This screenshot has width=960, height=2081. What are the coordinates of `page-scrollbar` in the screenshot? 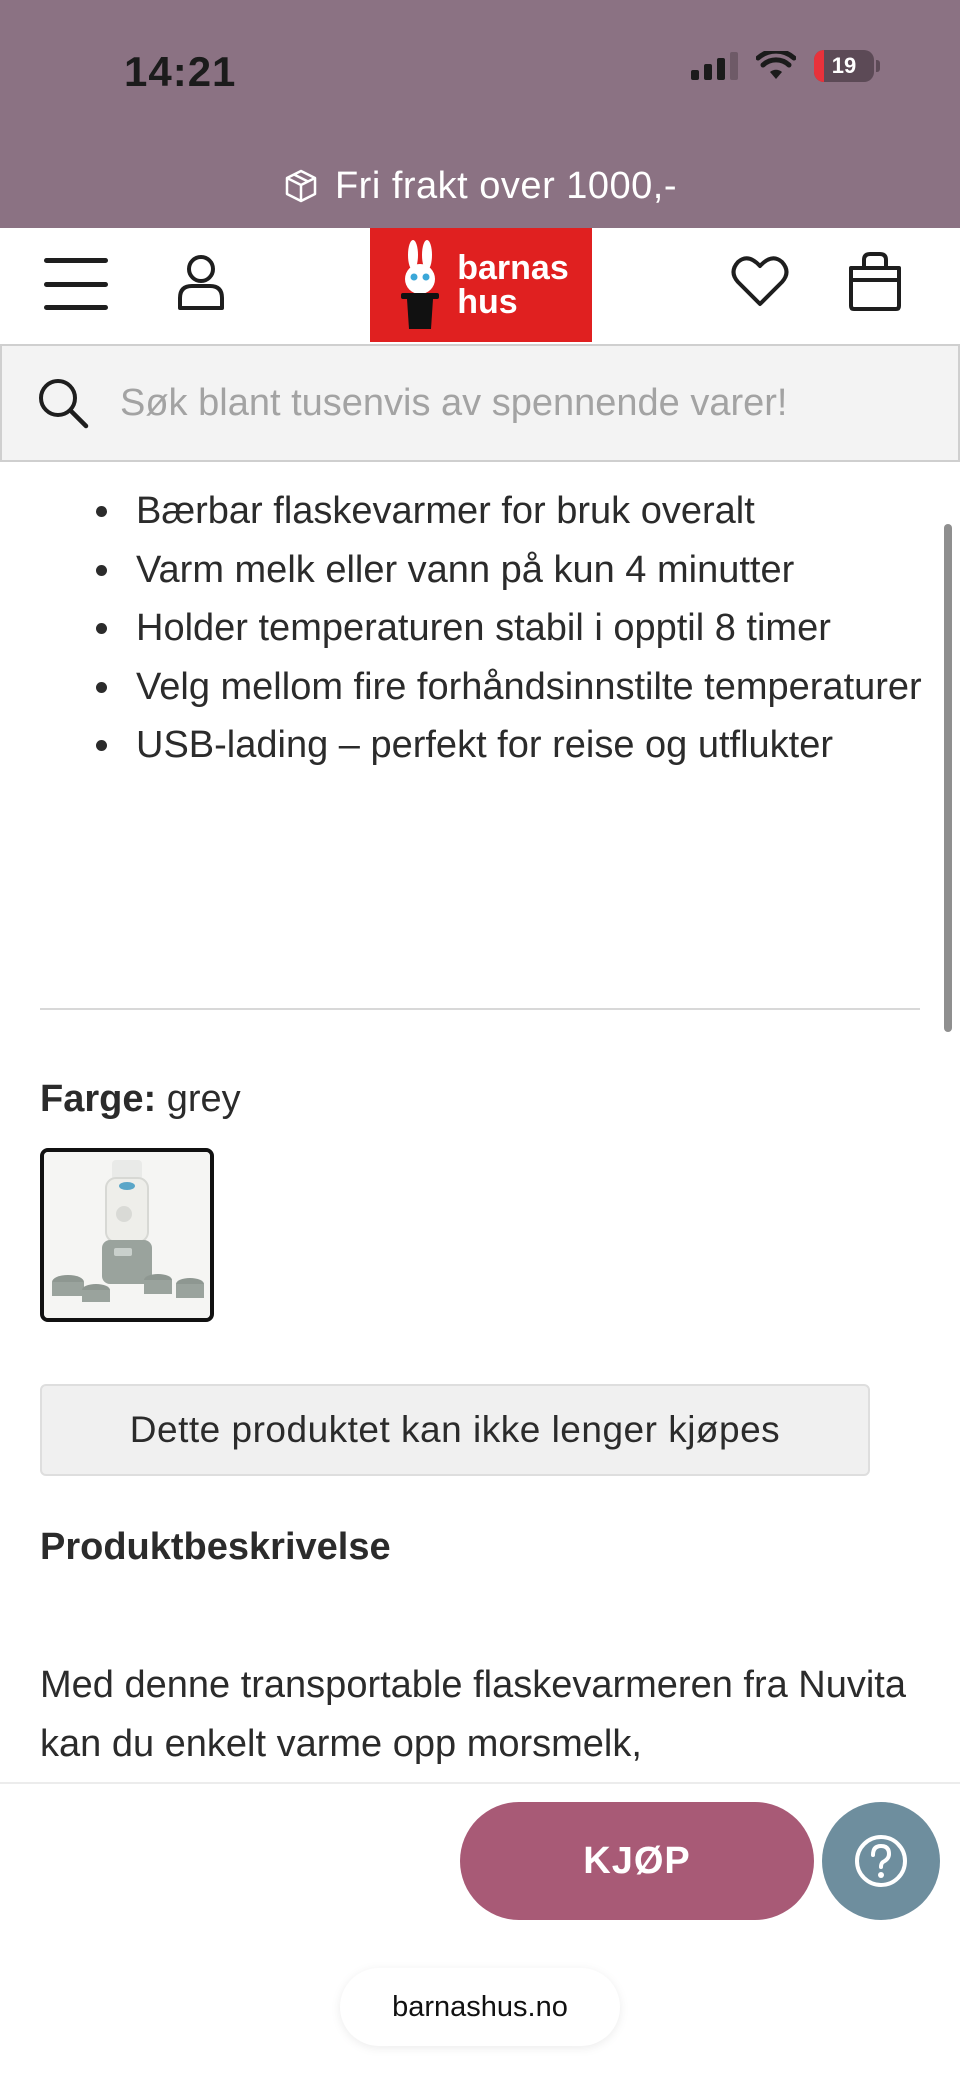 It's located at (948, 778).